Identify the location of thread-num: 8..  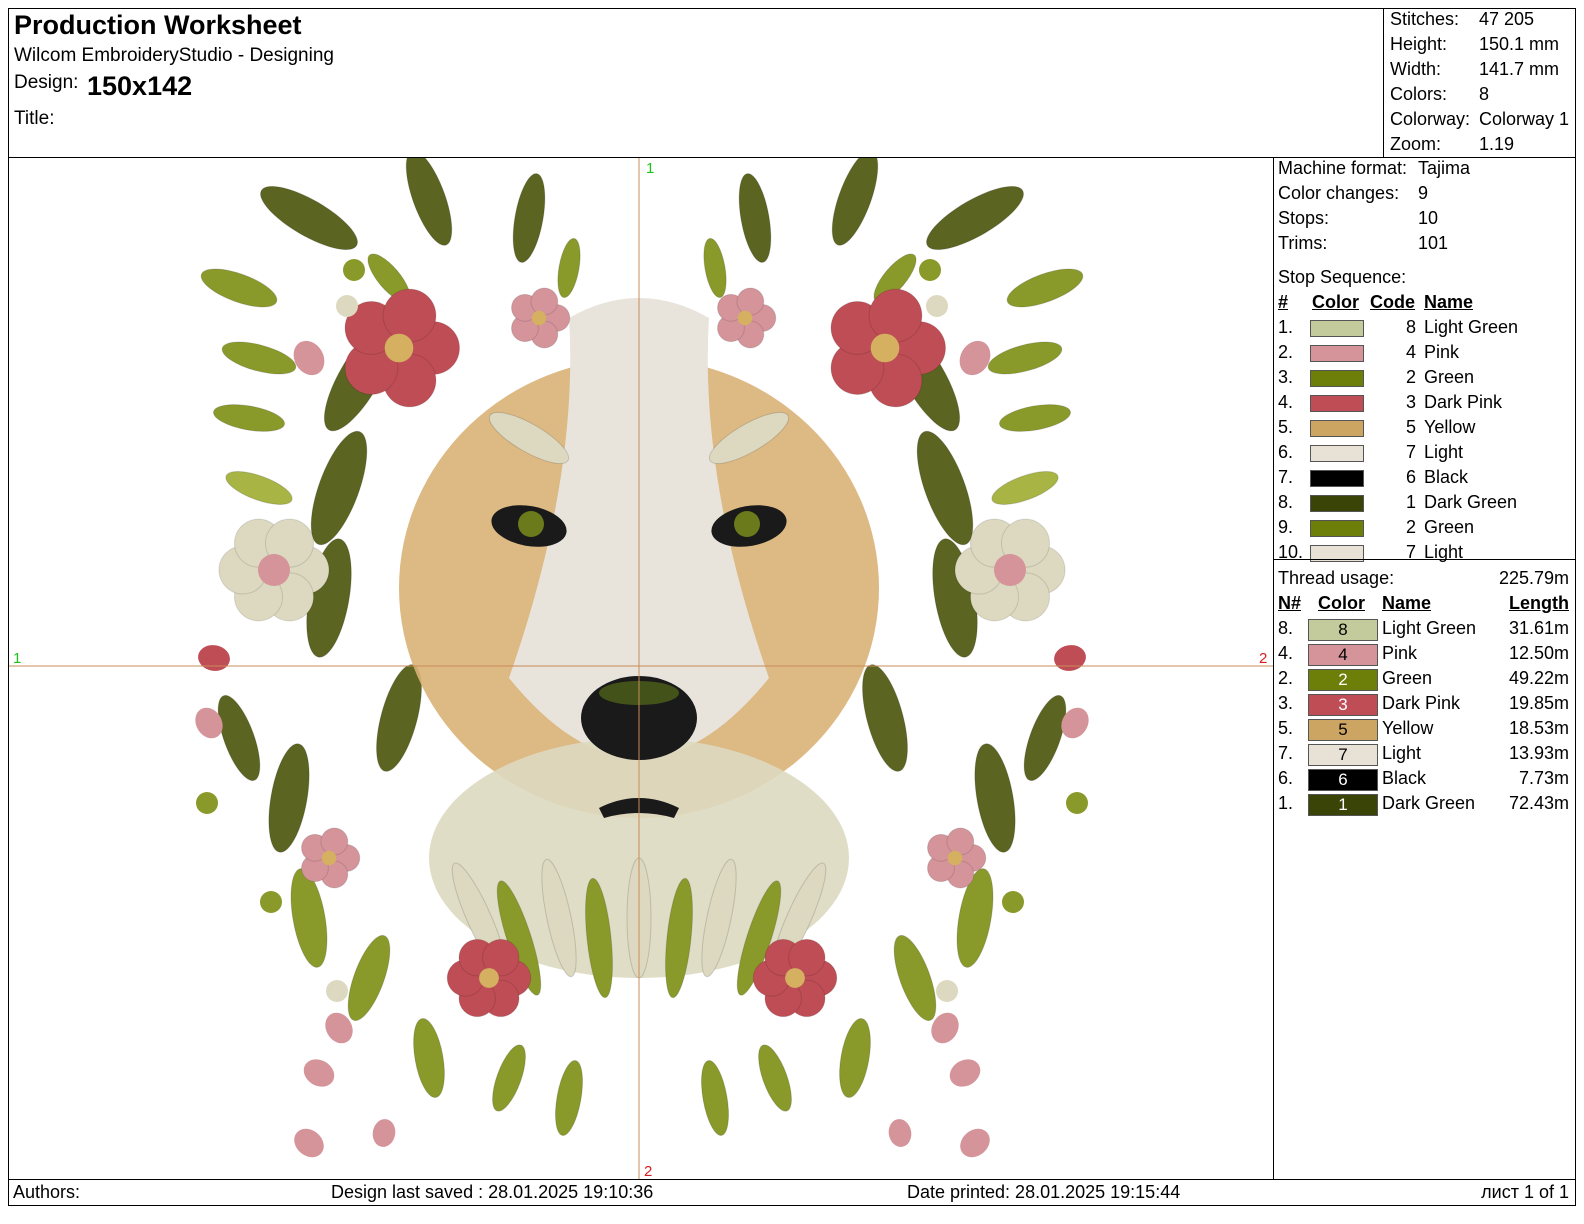
(1286, 628).